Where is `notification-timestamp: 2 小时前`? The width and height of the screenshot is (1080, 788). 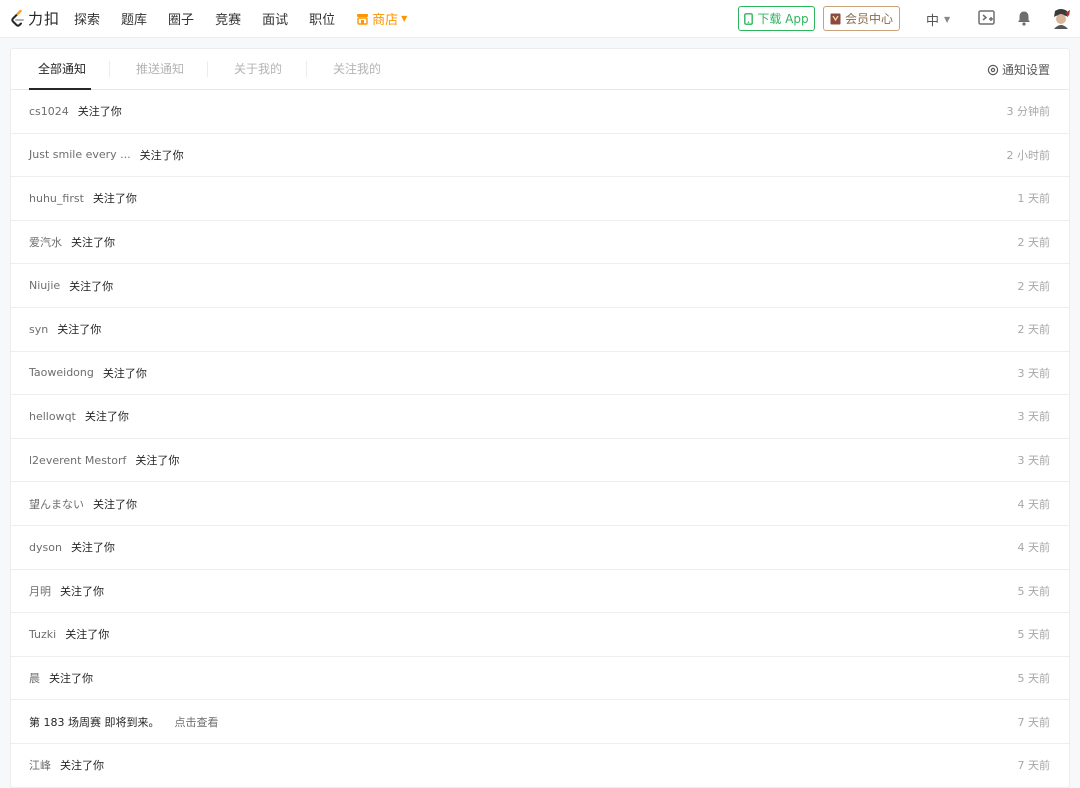
notification-timestamp: 2 小时前 is located at coordinates (1028, 155).